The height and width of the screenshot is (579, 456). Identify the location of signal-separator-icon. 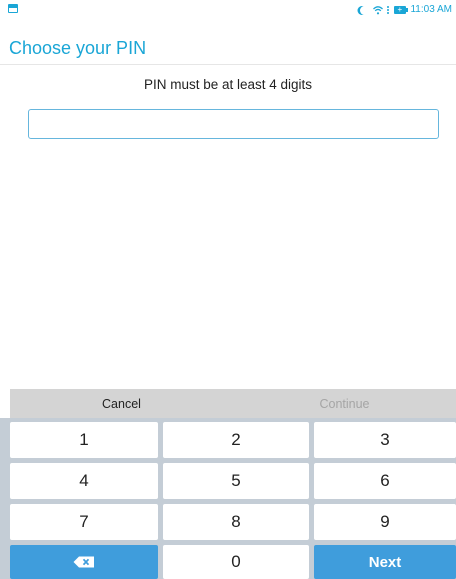
(388, 10).